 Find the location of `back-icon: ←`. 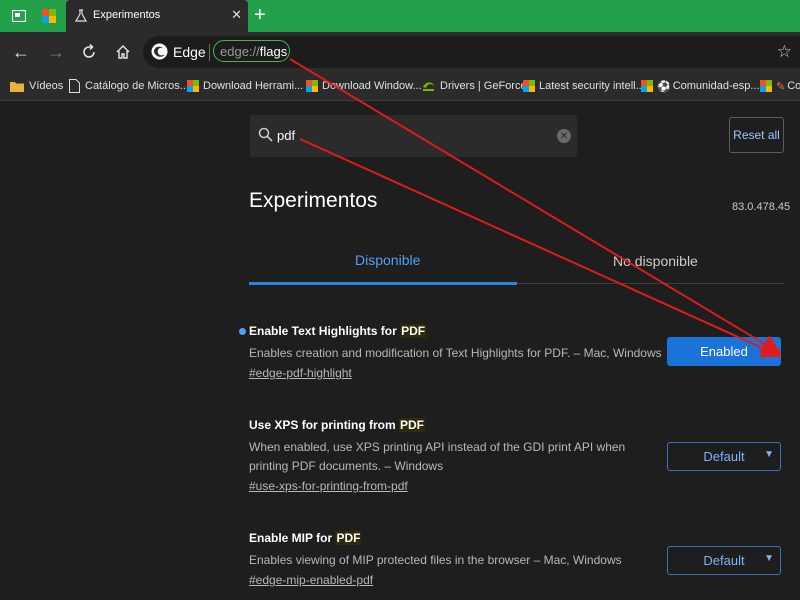

back-icon: ← is located at coordinates (21, 52).